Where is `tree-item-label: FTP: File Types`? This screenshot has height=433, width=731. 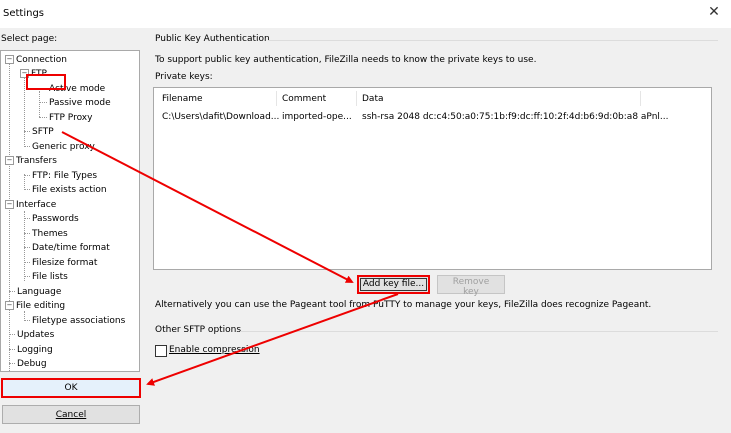
tree-item-label: FTP: File Types is located at coordinates (65, 176).